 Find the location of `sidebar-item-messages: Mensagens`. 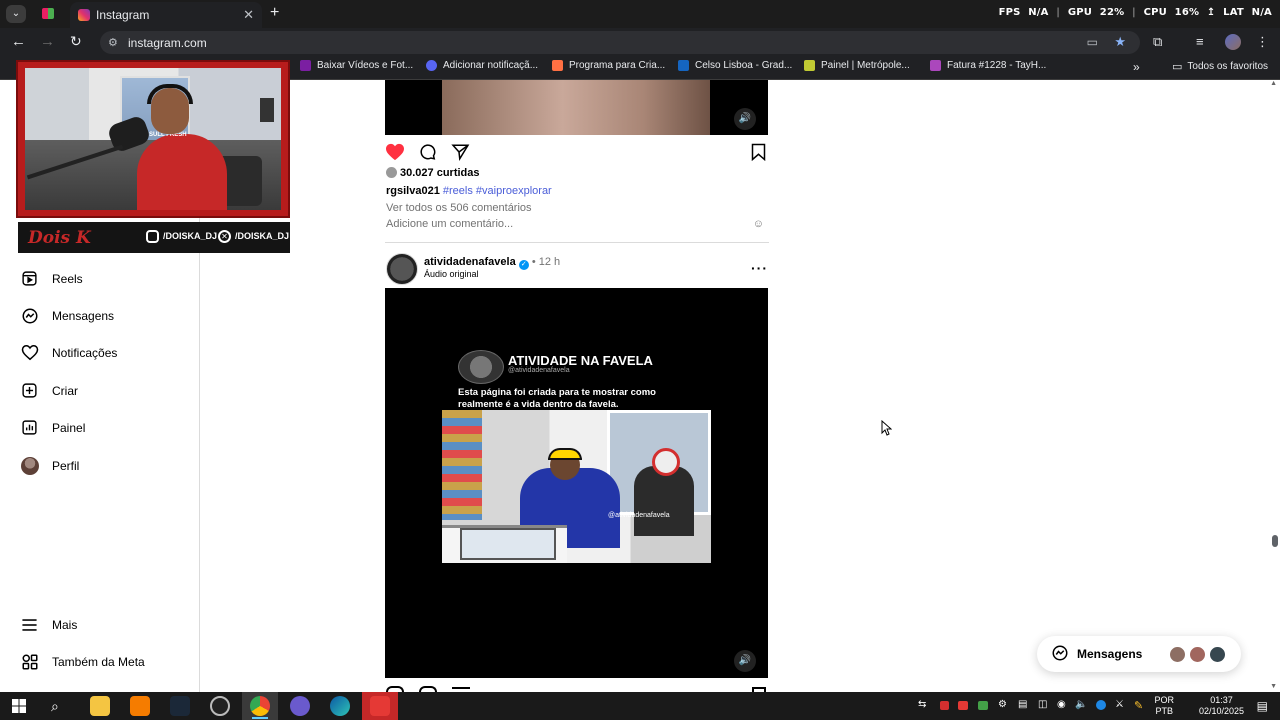

sidebar-item-messages: Mensagens is located at coordinates (67, 315).